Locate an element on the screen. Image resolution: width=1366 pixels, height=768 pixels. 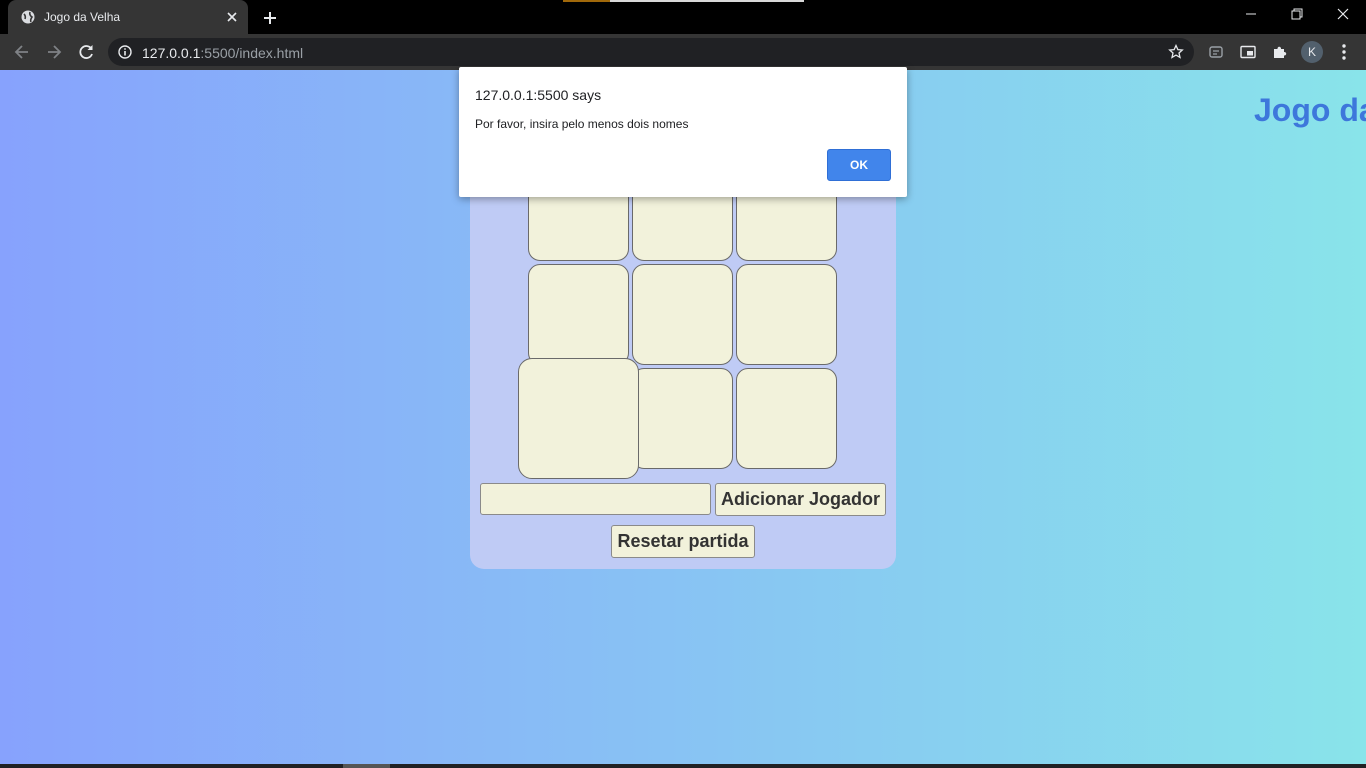
restore-icon is located at coordinates (1297, 14).